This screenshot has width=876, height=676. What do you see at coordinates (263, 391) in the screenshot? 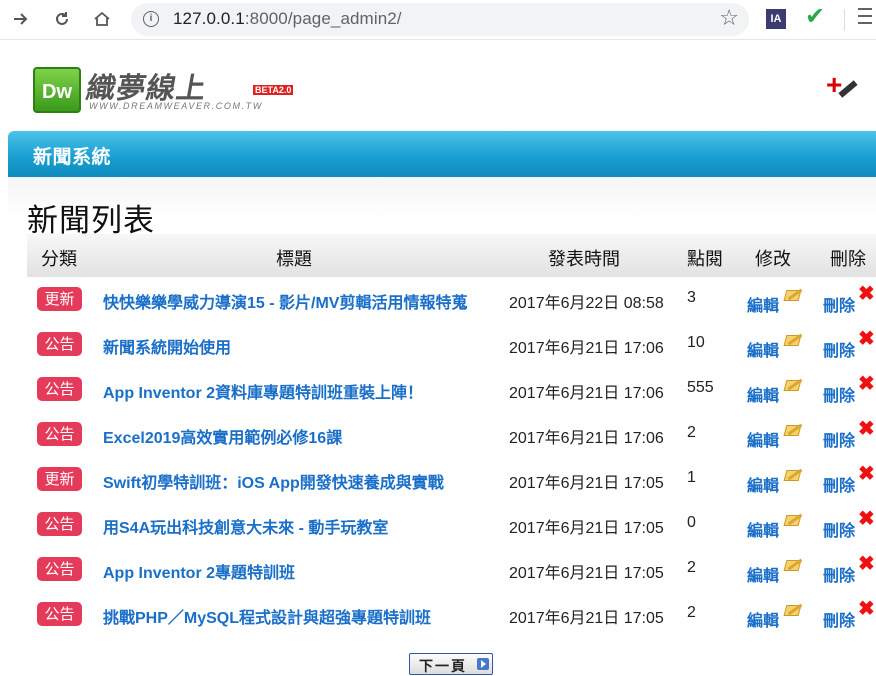
I see `news-title-link: App Inventor 2資料庫專題特訓班重裝上陣！` at bounding box center [263, 391].